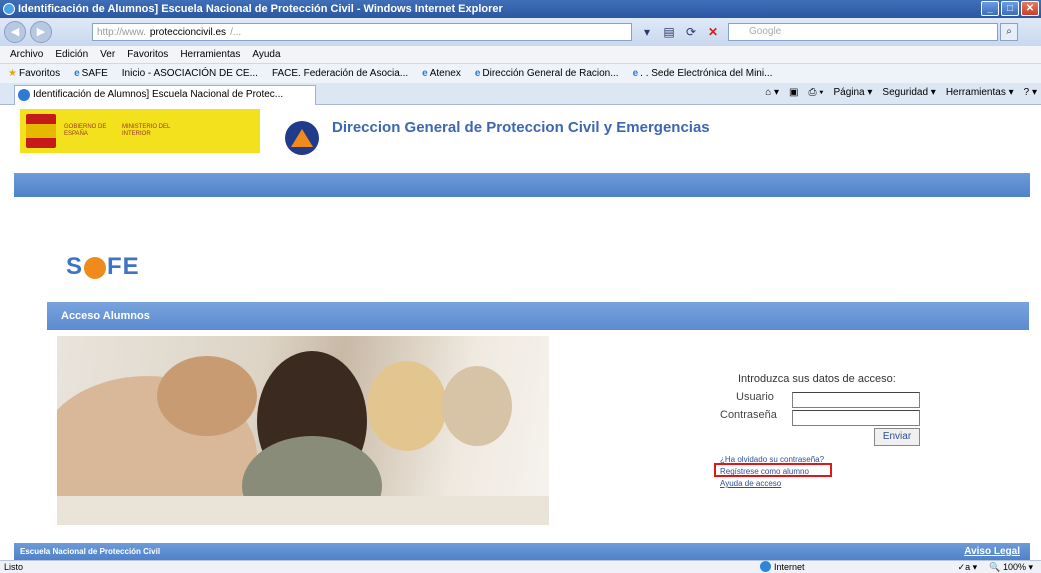 This screenshot has width=1041, height=573. What do you see at coordinates (816, 92) in the screenshot?
I see `print-icon: ⎙ ▾` at bounding box center [816, 92].